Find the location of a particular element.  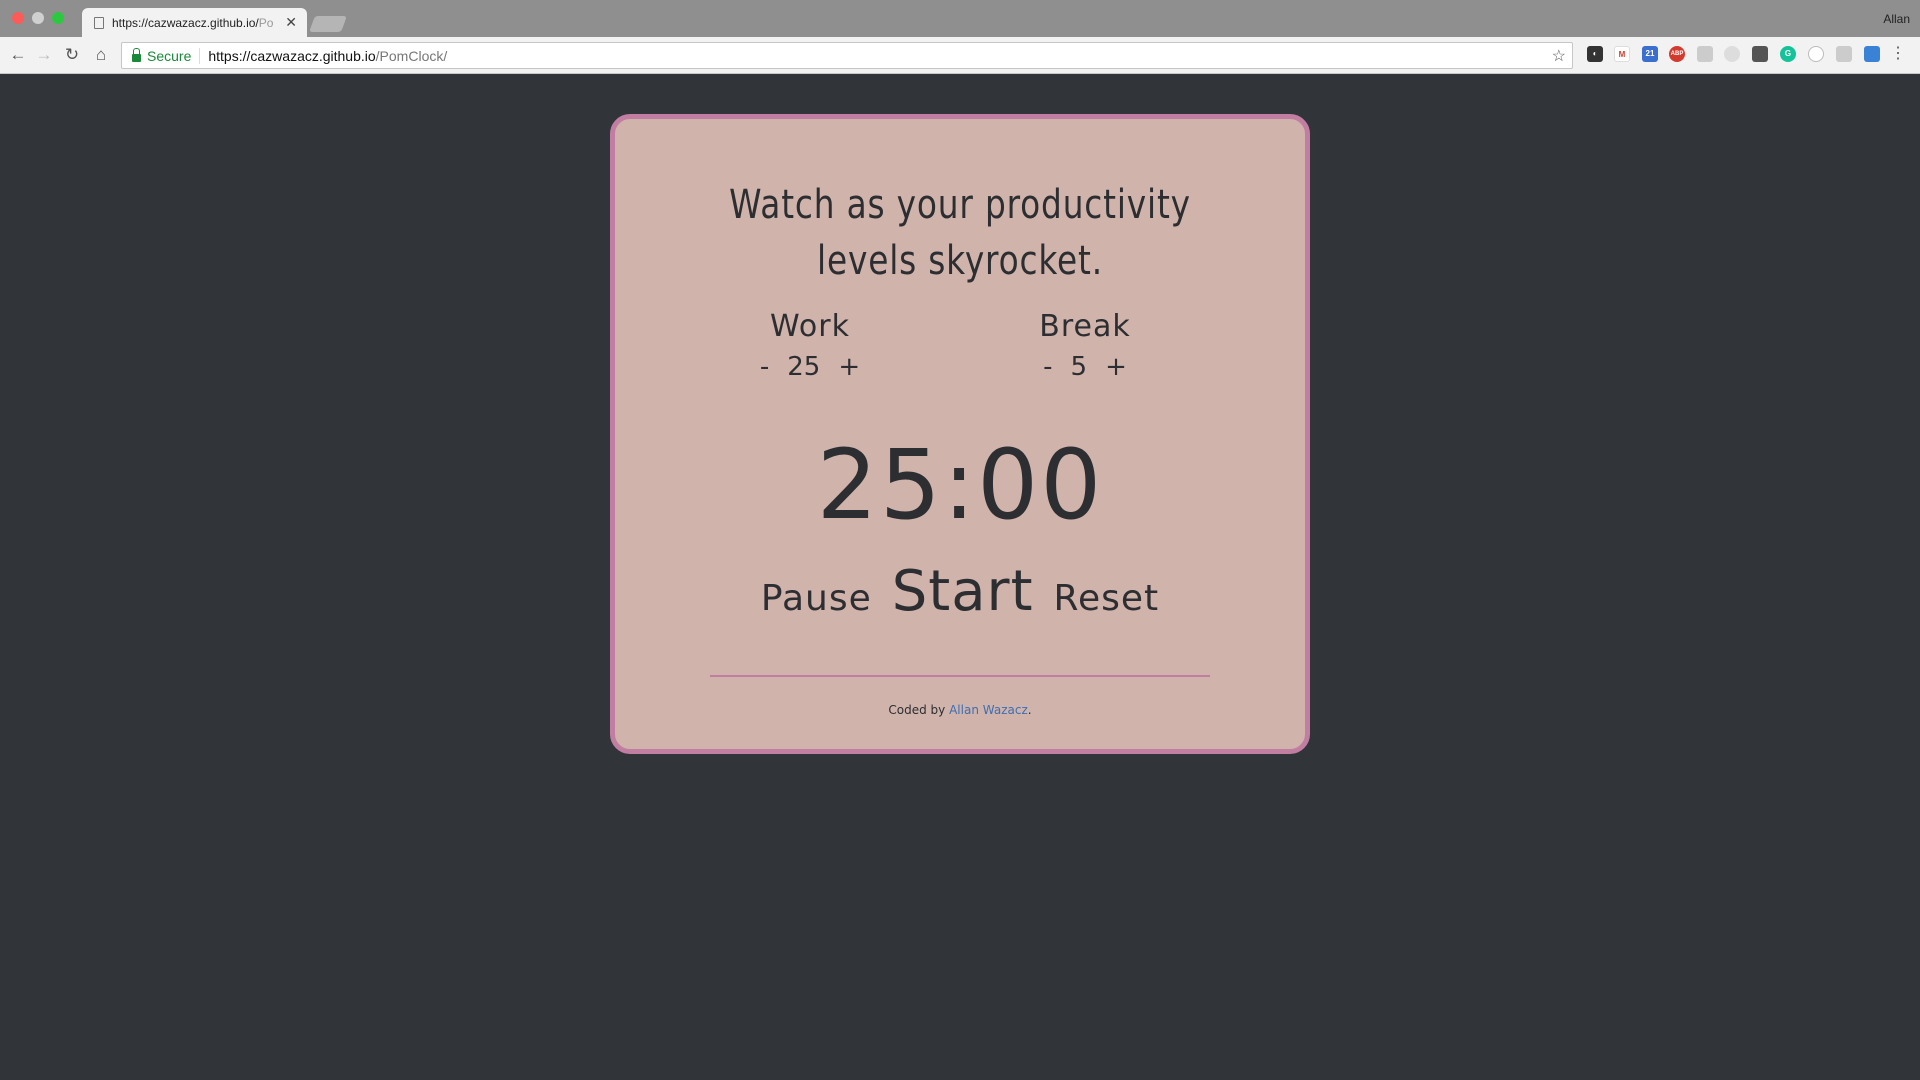

close-icon: ✕ is located at coordinates (291, 22).